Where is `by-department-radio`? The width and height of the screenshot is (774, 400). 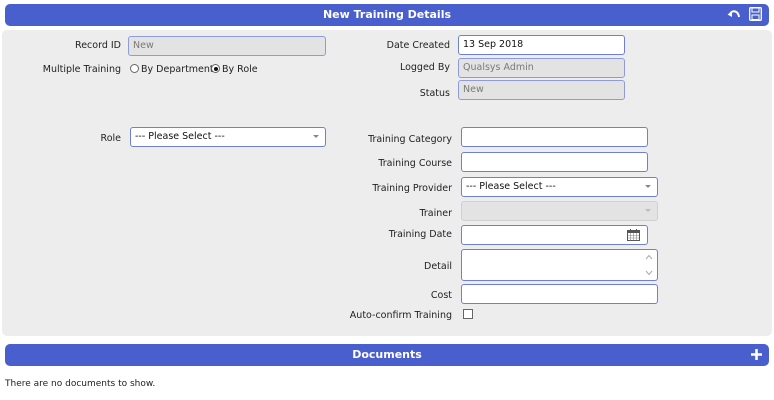 by-department-radio is located at coordinates (134, 68).